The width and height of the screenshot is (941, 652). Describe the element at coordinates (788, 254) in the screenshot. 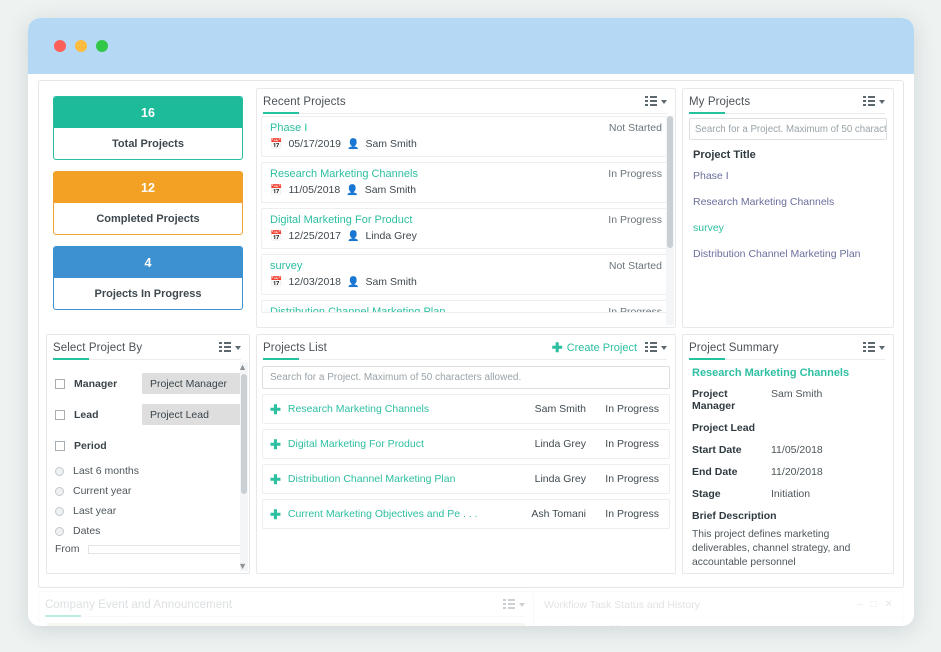

I see `my-project-item: Distribution Channel Marketing Plan` at that location.